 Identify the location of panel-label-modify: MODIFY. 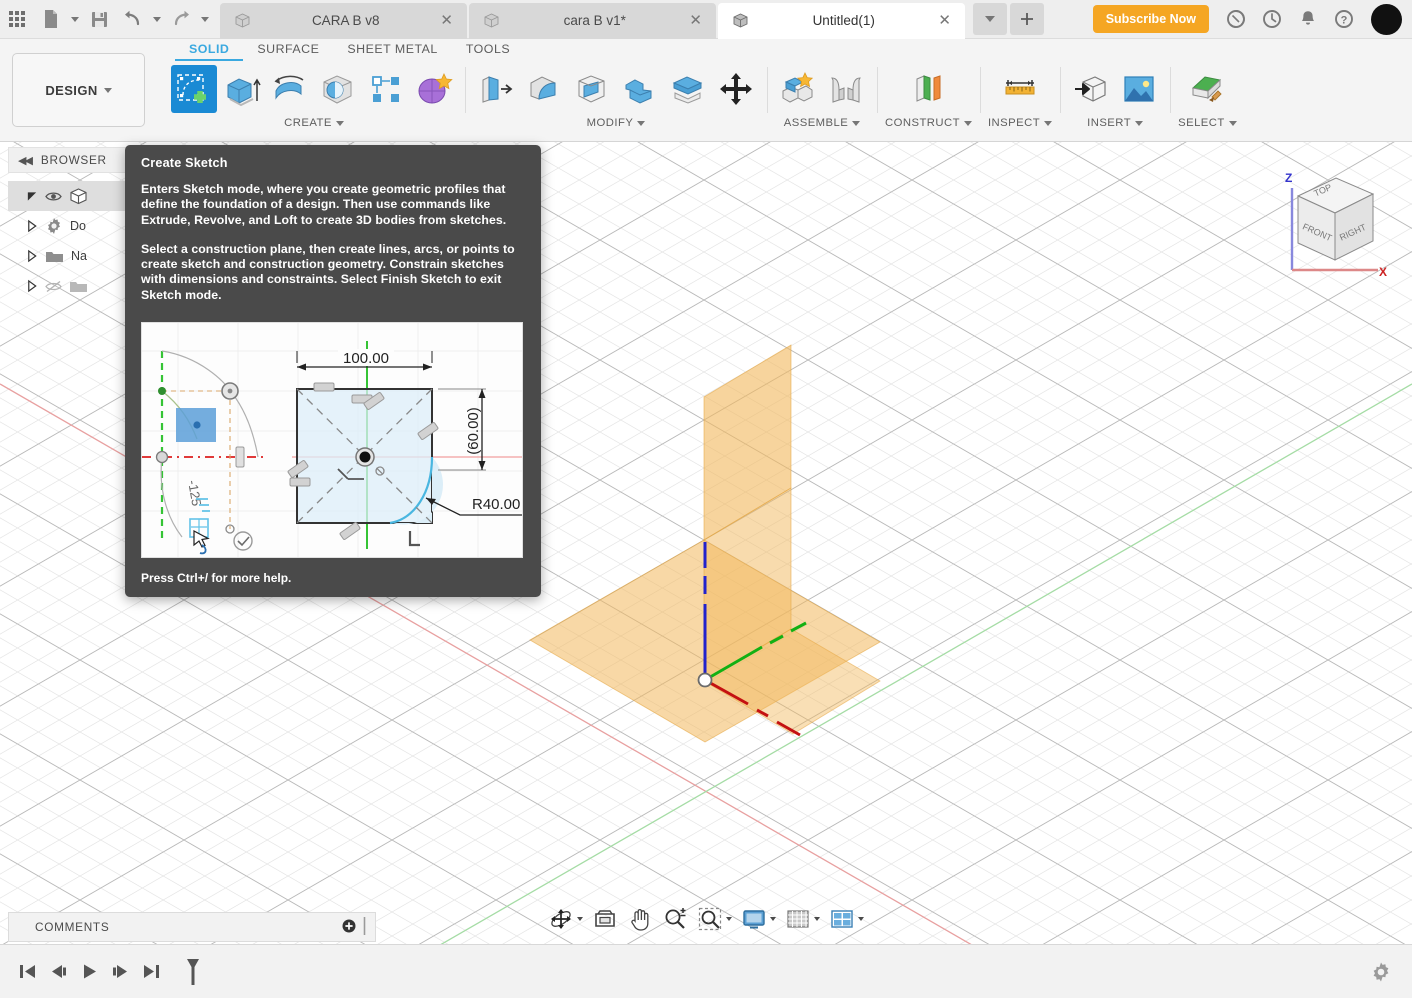
(616, 123).